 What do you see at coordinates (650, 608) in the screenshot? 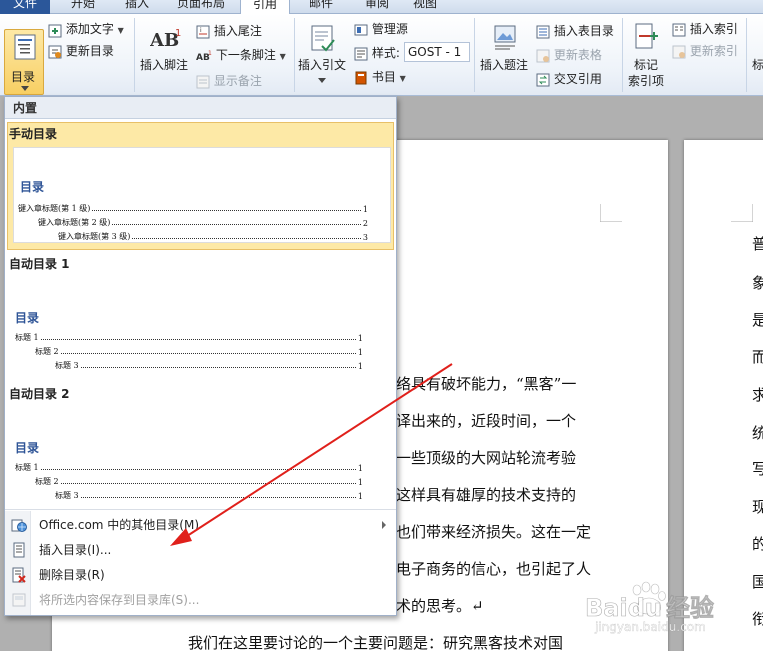
I see `watermark-brand: Baidu 经验` at bounding box center [650, 608].